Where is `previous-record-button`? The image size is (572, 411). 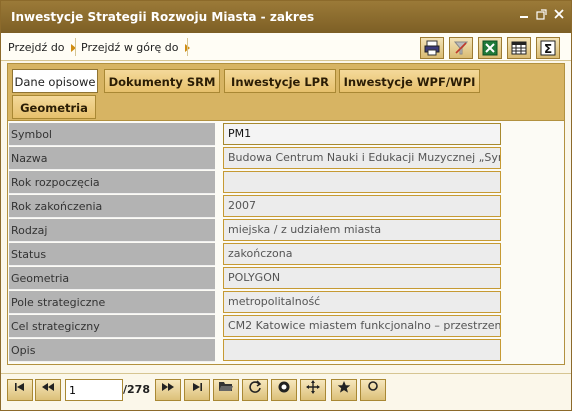
previous-record-button is located at coordinates (48, 390).